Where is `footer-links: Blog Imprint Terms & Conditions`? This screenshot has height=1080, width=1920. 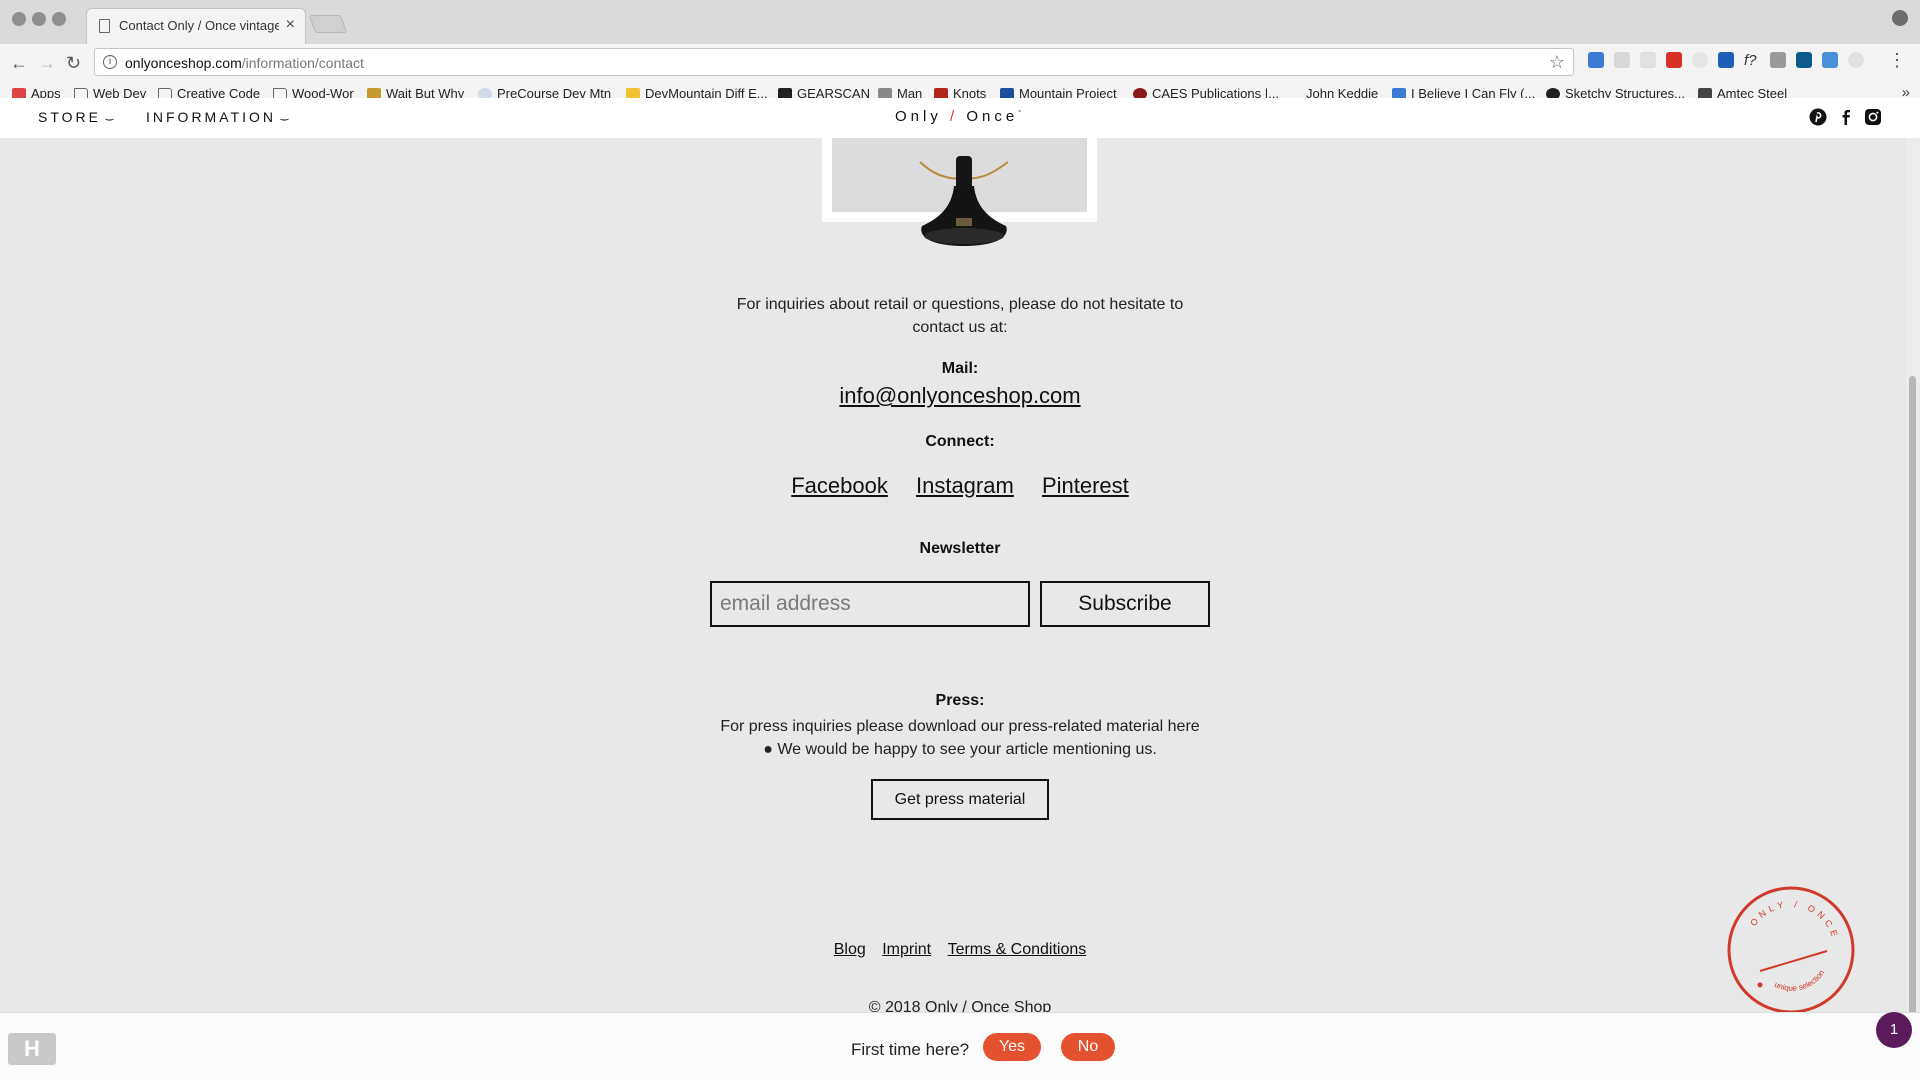 footer-links: Blog Imprint Terms & Conditions is located at coordinates (960, 950).